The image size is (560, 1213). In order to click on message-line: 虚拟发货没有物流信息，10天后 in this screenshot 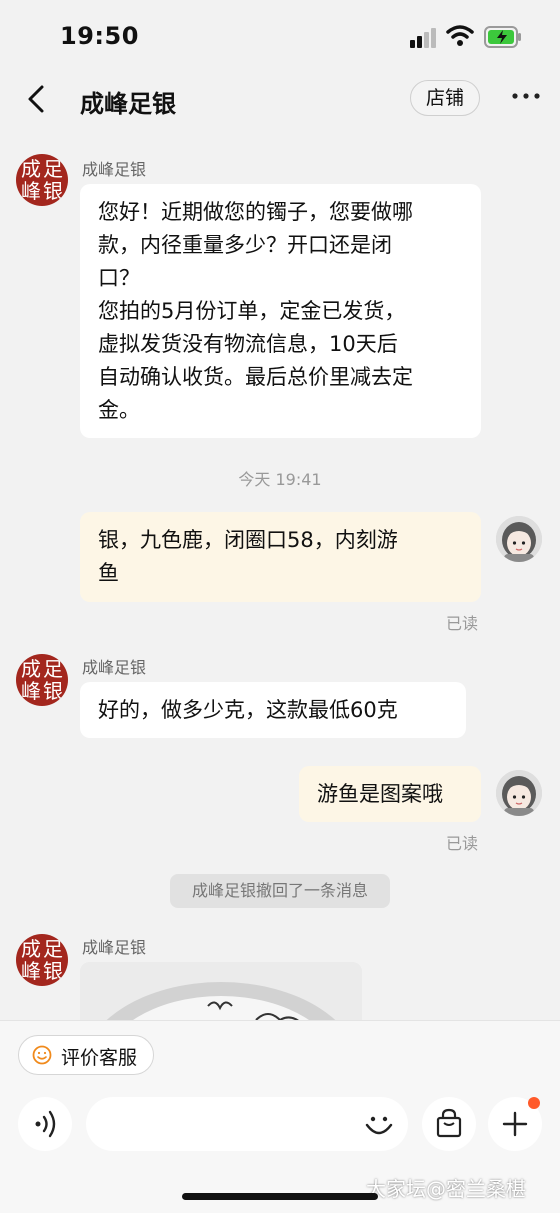, I will do `click(248, 344)`.